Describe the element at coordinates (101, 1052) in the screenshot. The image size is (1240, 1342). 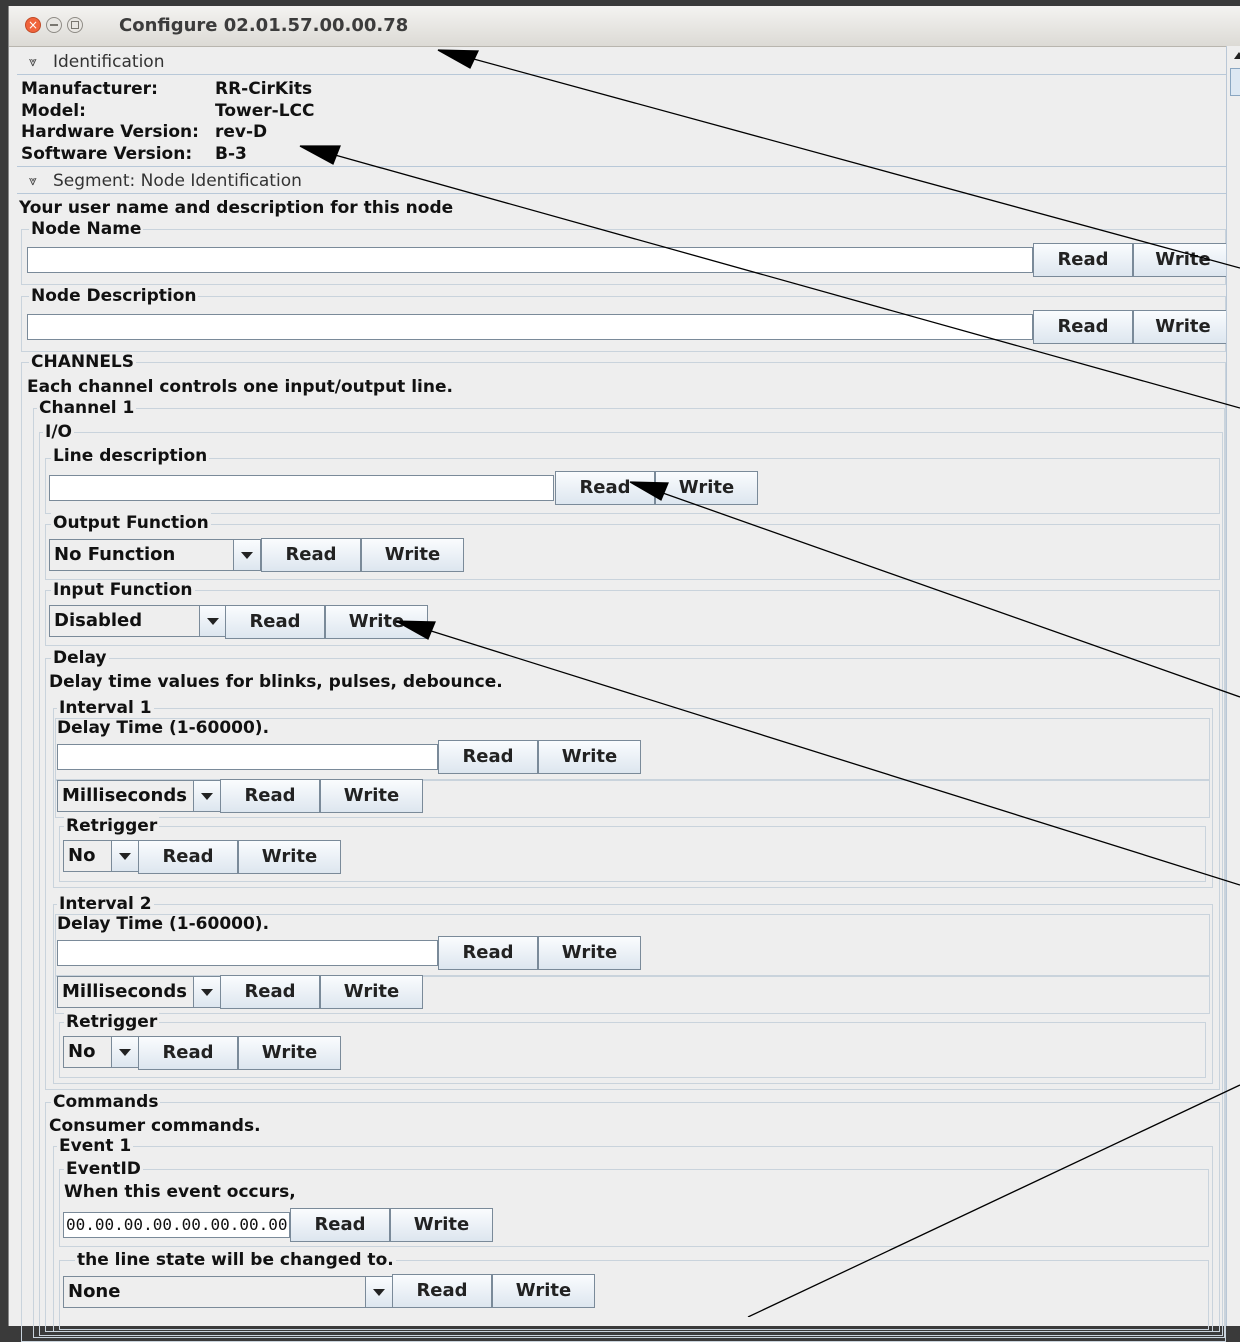
I see `interval-2-retrigger-select: No` at that location.